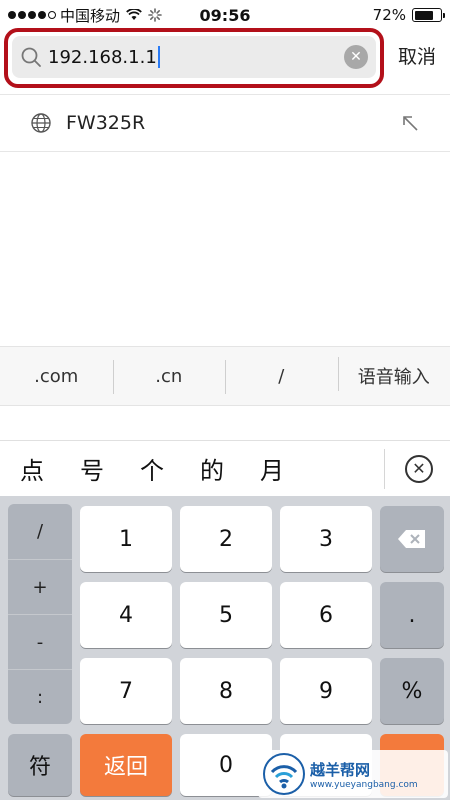 The height and width of the screenshot is (800, 450). What do you see at coordinates (126, 765) in the screenshot?
I see `back-key: 返回` at bounding box center [126, 765].